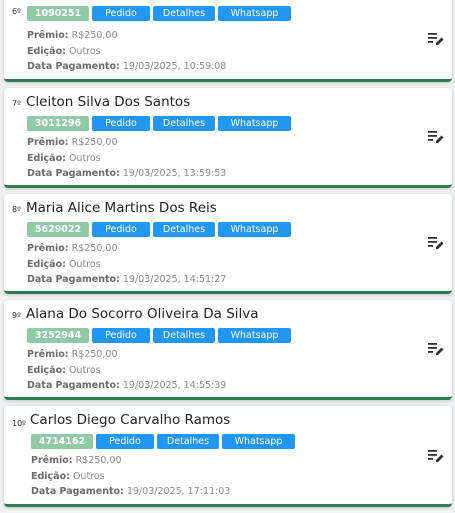 This screenshot has width=455, height=513. What do you see at coordinates (130, 420) in the screenshot?
I see `winner-name: Carlos Diego Carvalho Ramos` at bounding box center [130, 420].